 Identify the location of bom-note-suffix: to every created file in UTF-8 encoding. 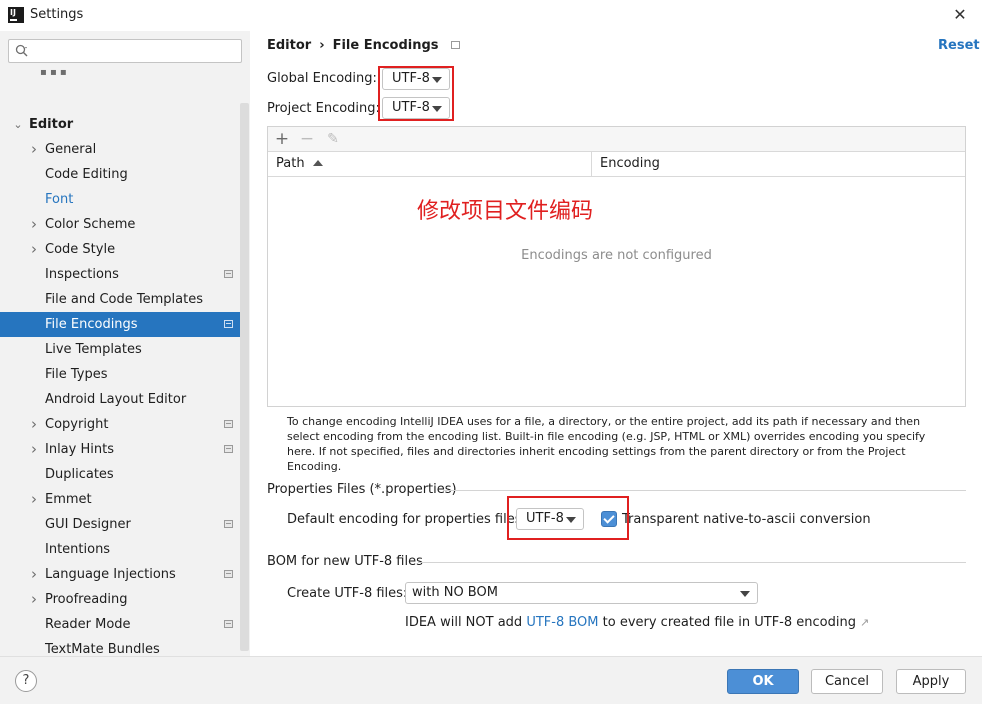
(729, 622).